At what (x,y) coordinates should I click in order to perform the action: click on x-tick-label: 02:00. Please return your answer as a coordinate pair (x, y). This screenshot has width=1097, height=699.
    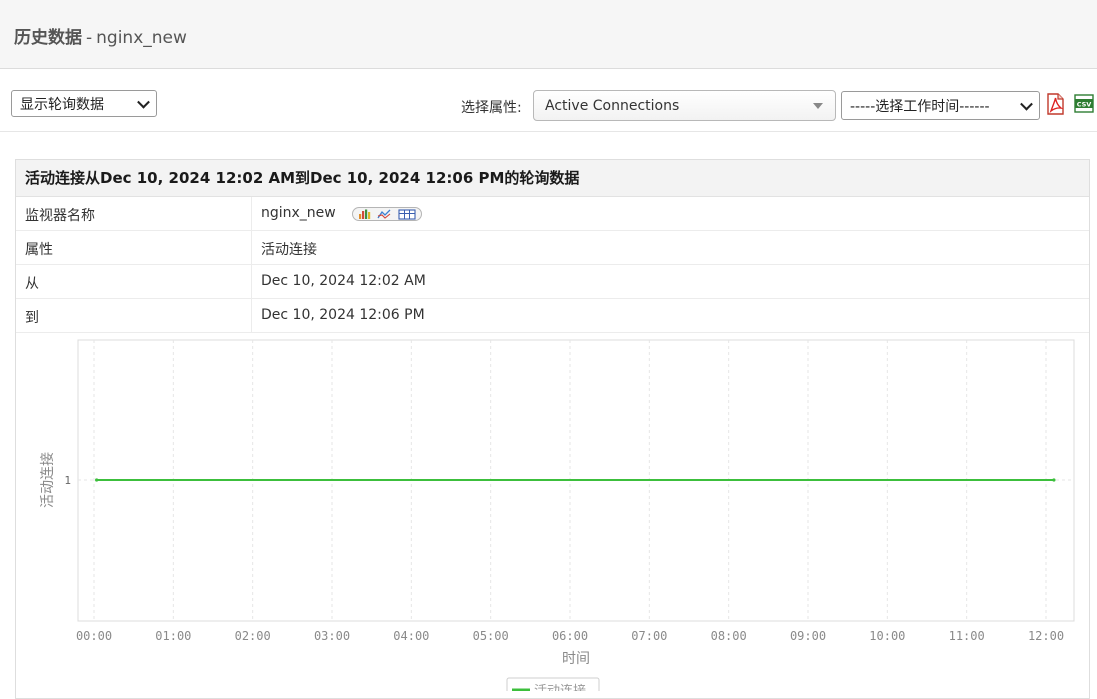
    Looking at the image, I should click on (253, 636).